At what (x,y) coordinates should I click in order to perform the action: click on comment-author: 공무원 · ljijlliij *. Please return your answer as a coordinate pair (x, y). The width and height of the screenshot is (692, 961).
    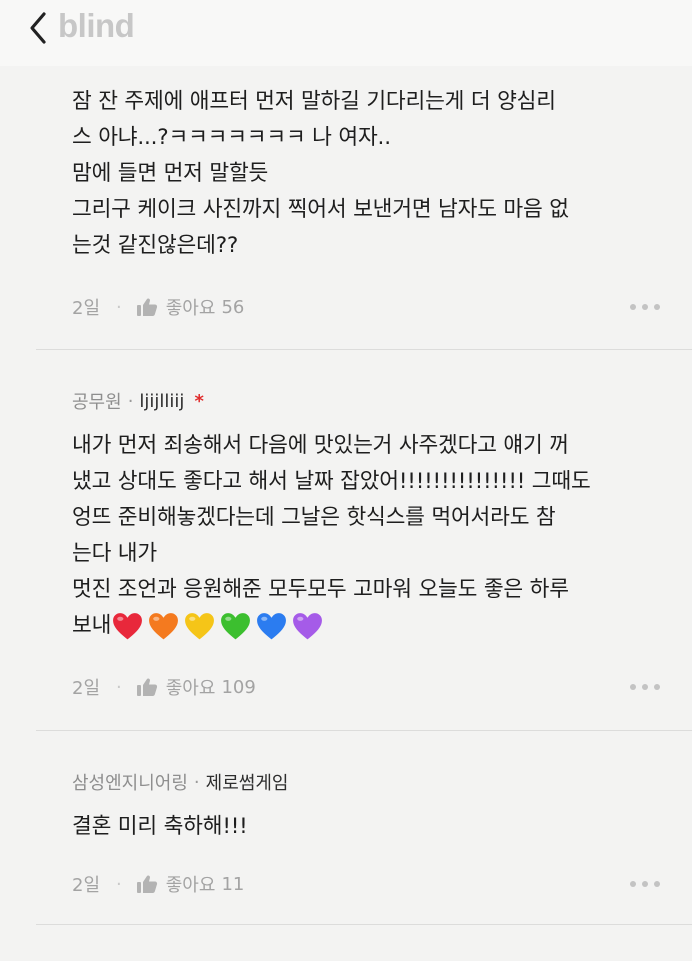
    Looking at the image, I should click on (138, 401).